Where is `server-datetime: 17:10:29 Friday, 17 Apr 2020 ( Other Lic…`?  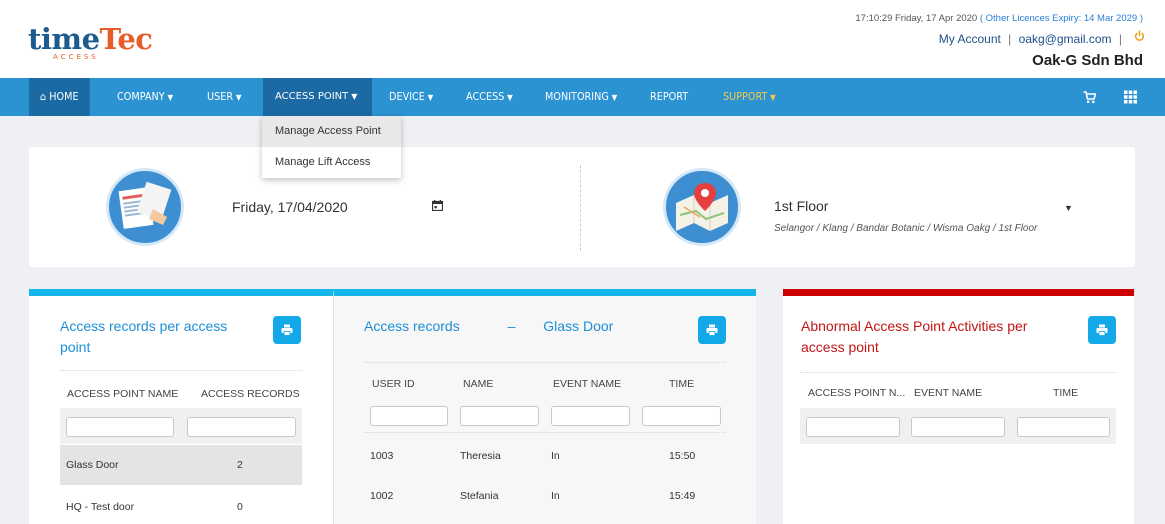 server-datetime: 17:10:29 Friday, 17 Apr 2020 ( Other Lic… is located at coordinates (999, 18).